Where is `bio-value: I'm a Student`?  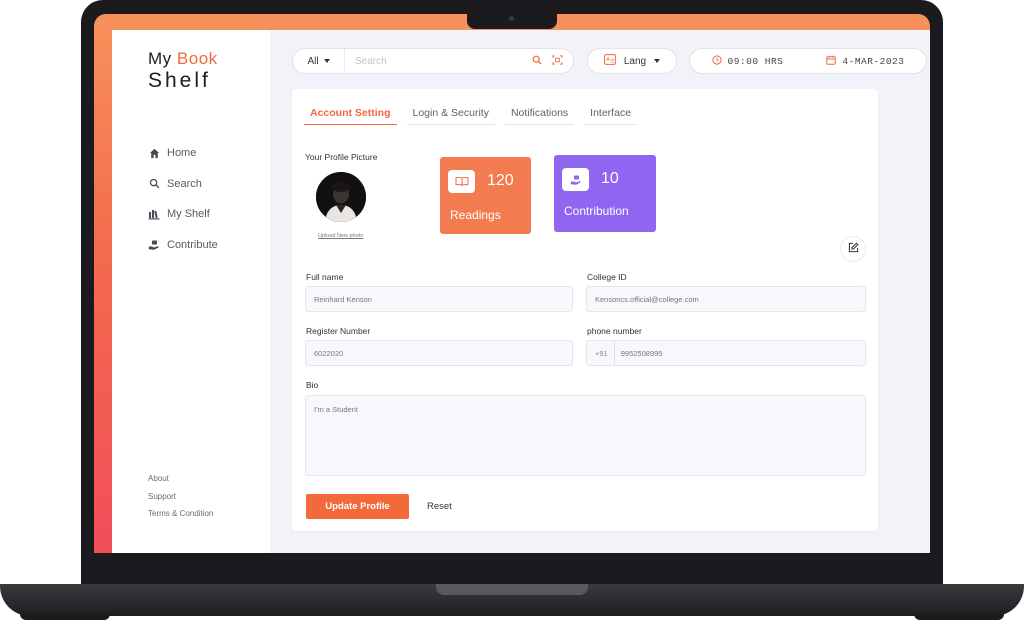 bio-value: I'm a Student is located at coordinates (336, 409).